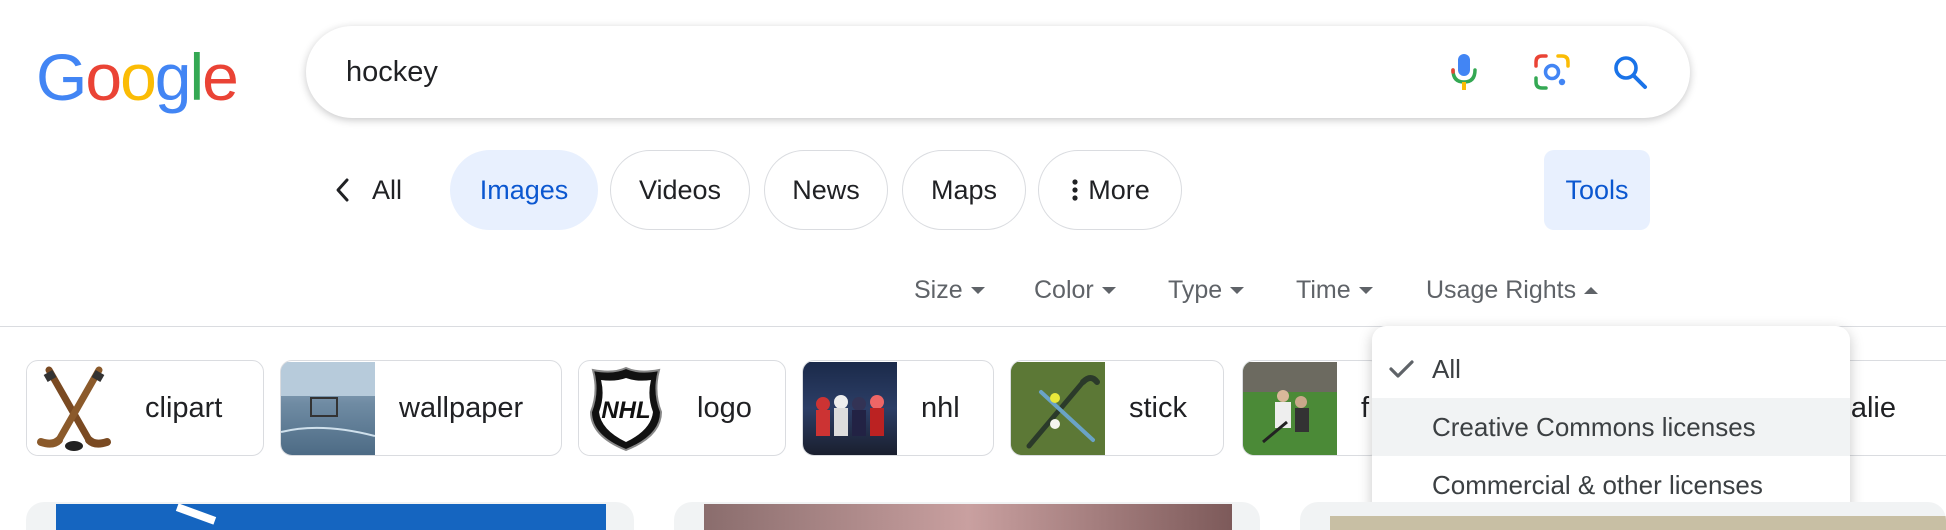 The image size is (1946, 530). What do you see at coordinates (846, 72) in the screenshot?
I see `search-input` at bounding box center [846, 72].